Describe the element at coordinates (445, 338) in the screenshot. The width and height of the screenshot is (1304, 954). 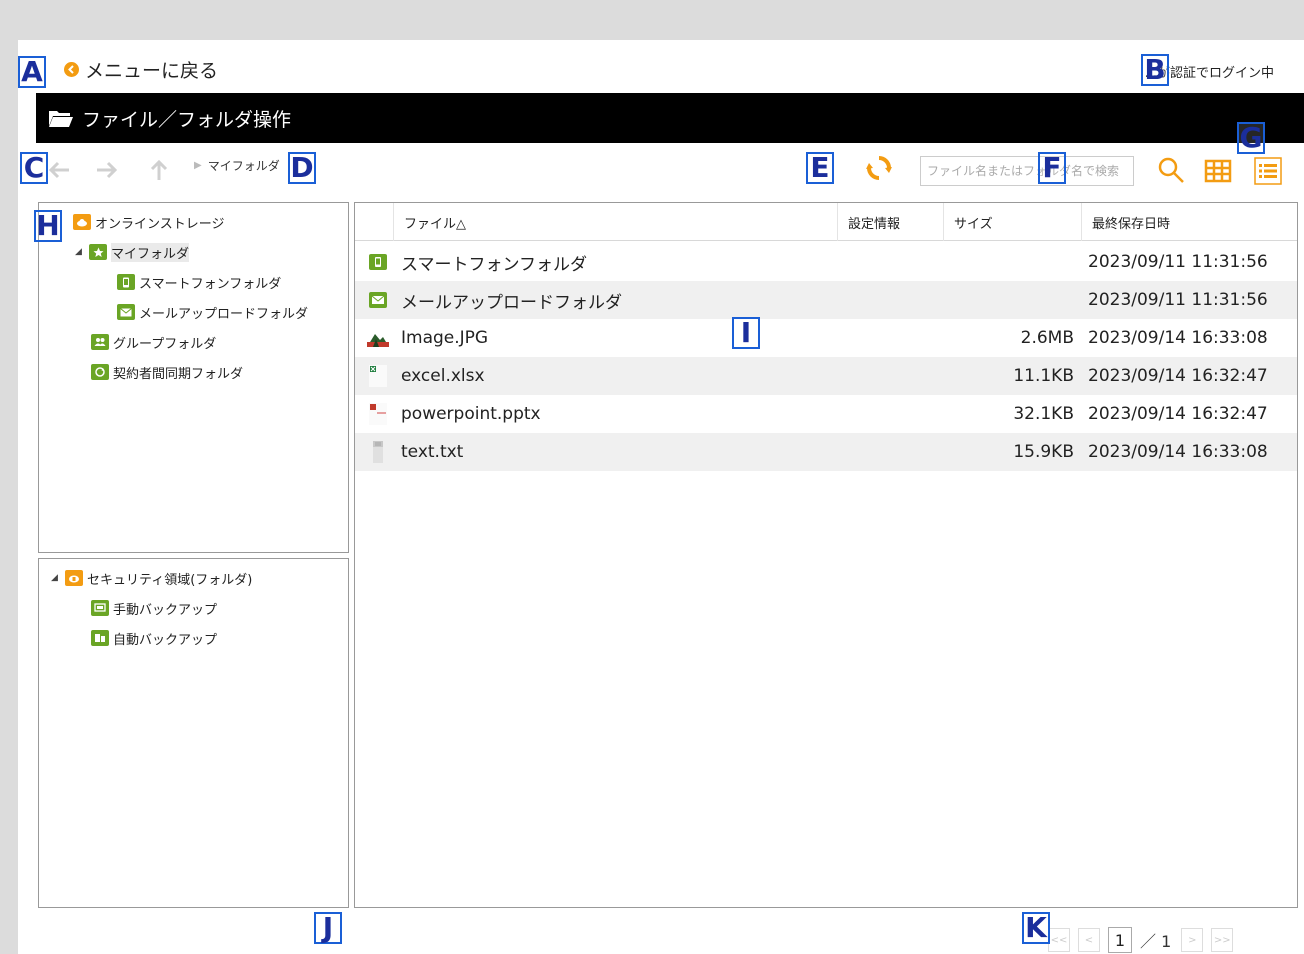
I see `file-name: Image.JPG` at that location.